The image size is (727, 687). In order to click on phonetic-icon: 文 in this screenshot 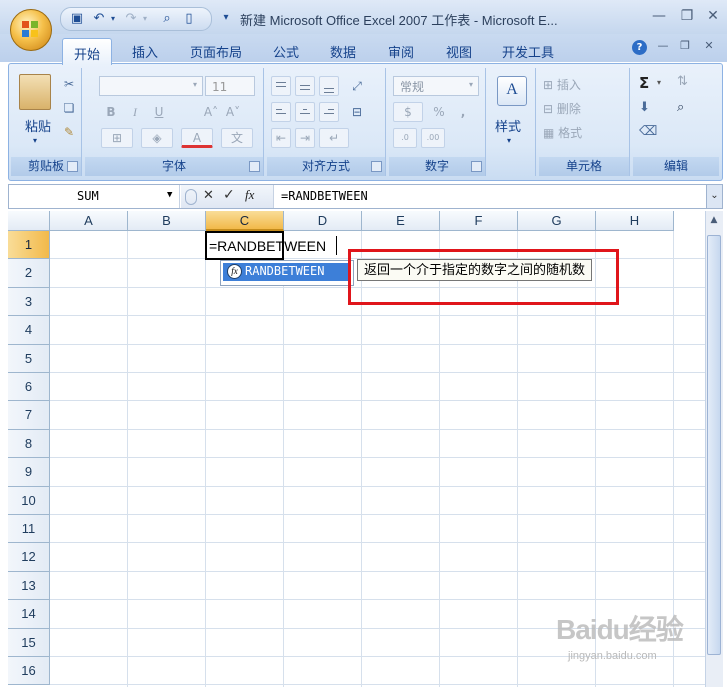, I will do `click(237, 138)`.